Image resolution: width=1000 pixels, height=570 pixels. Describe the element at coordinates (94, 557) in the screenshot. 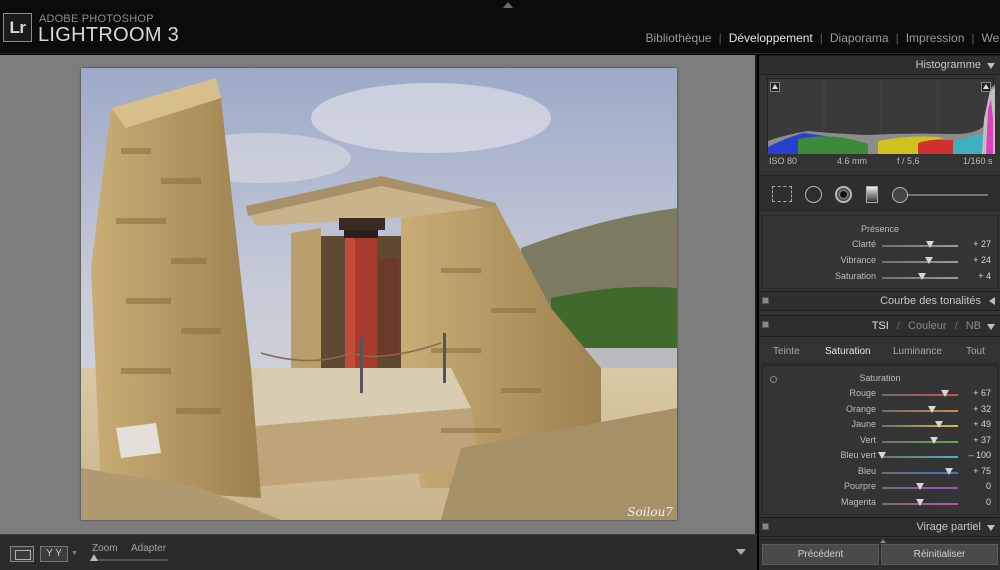

I see `zoom-slider-thumb` at that location.